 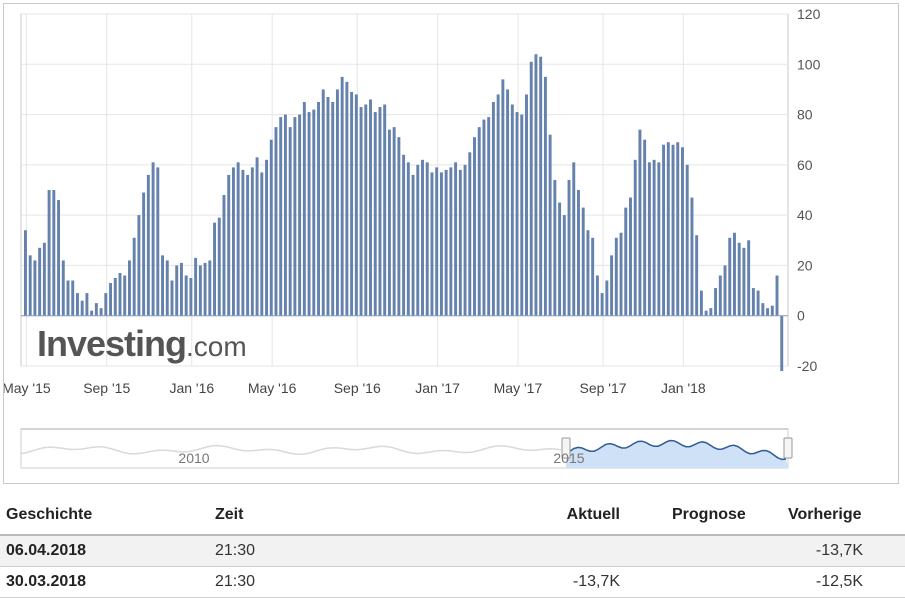 I want to click on navigator-handle, so click(x=788, y=448).